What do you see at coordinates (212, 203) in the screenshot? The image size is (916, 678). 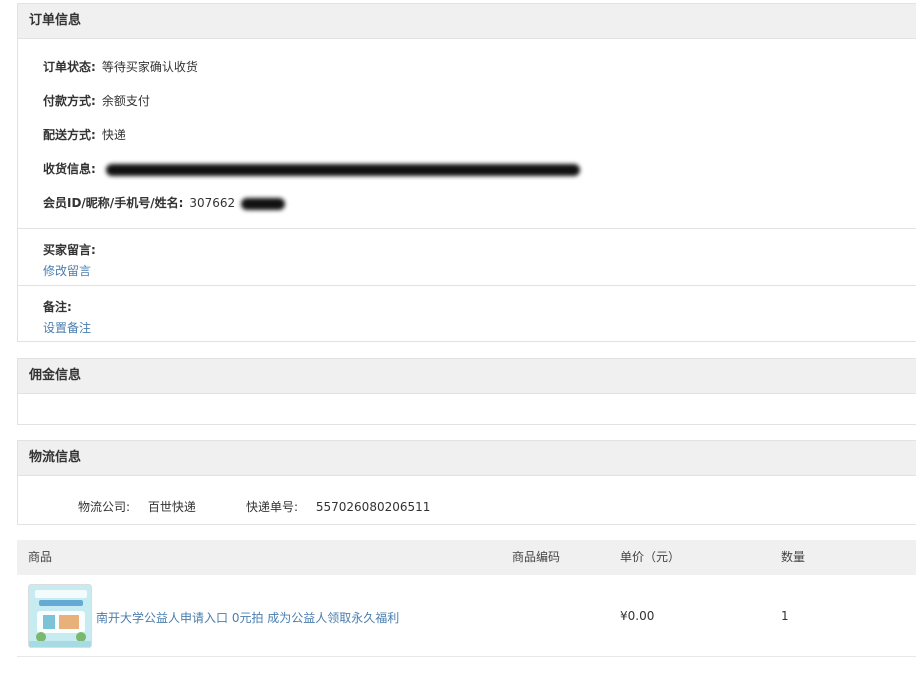 I see `member-id-value: 307662` at bounding box center [212, 203].